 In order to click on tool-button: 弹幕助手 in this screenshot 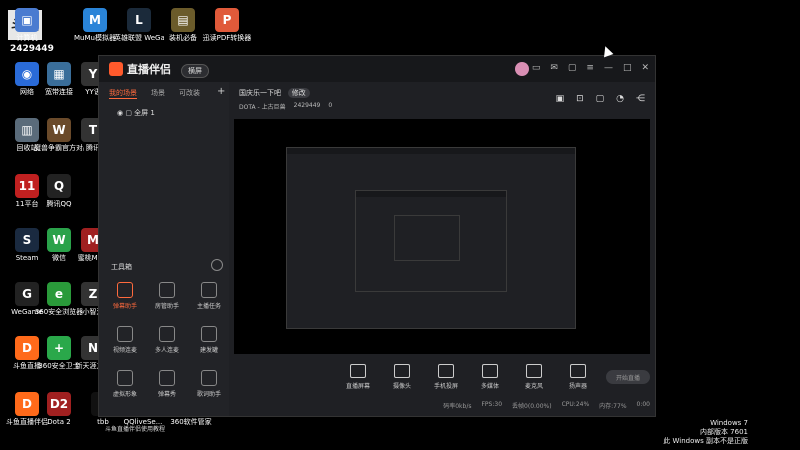, I will do `click(125, 296)`.